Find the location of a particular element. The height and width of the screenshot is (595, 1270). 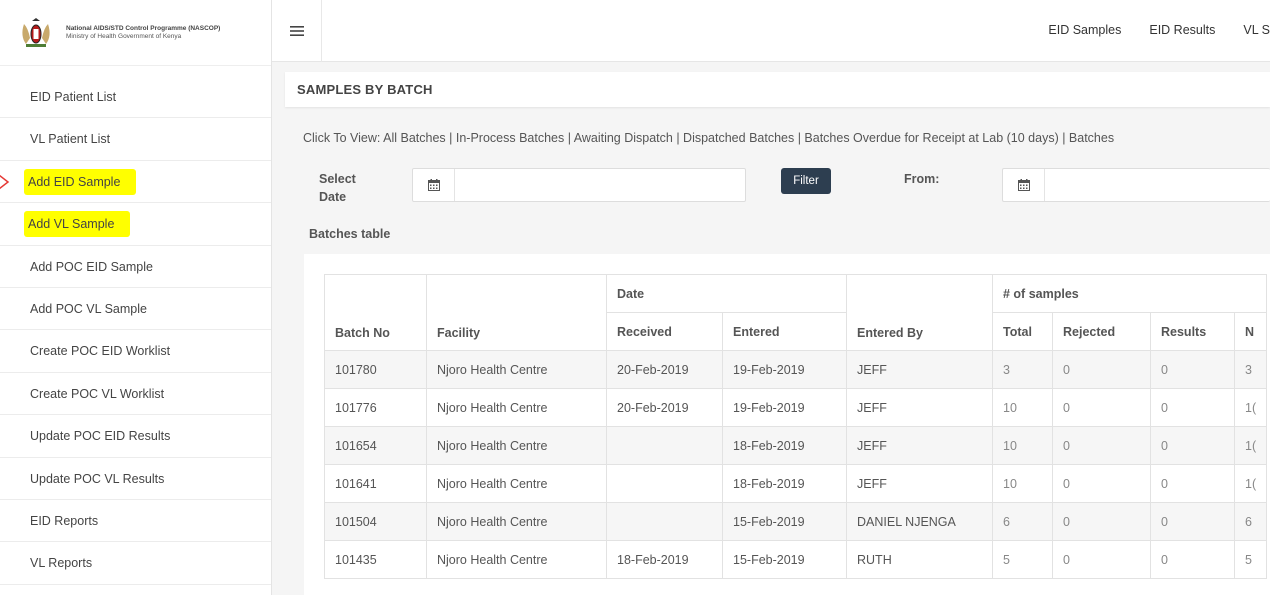

from-label: From: is located at coordinates (922, 179).